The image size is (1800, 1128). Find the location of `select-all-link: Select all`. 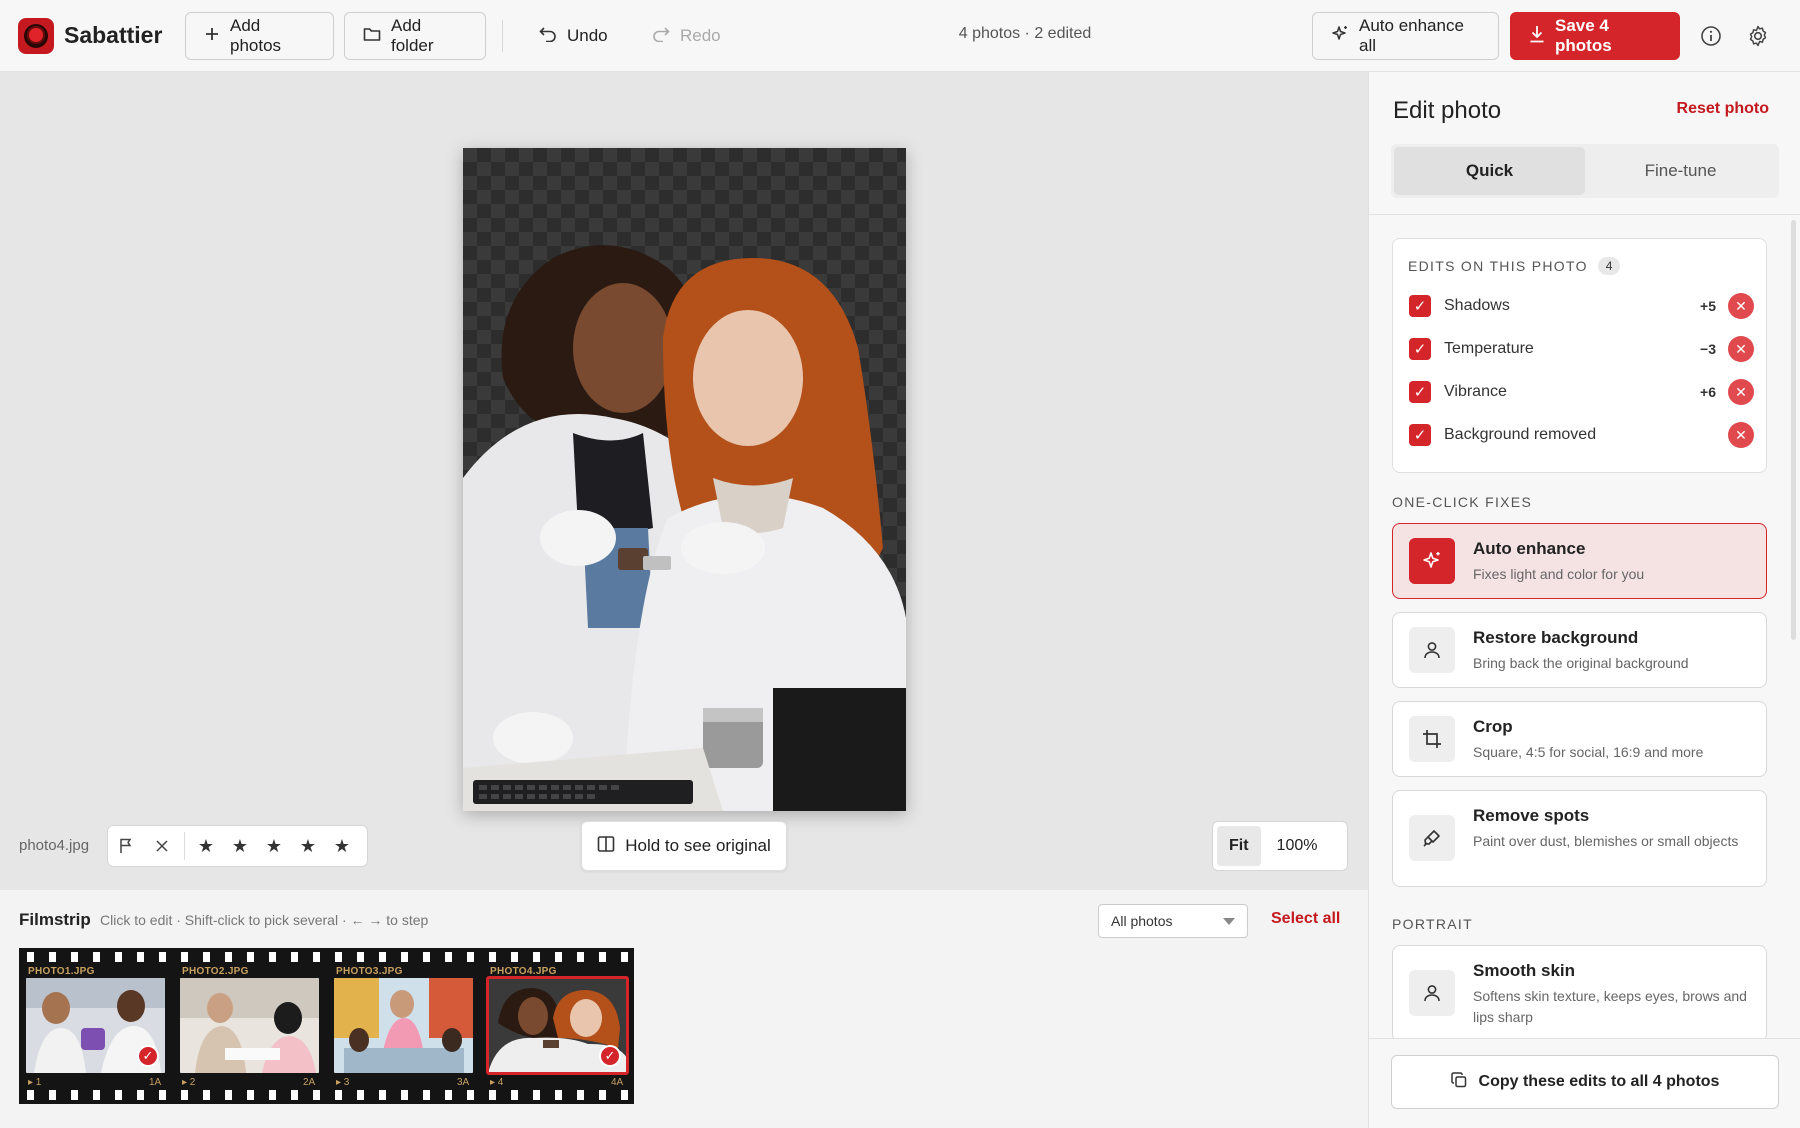

select-all-link: Select all is located at coordinates (1305, 919).